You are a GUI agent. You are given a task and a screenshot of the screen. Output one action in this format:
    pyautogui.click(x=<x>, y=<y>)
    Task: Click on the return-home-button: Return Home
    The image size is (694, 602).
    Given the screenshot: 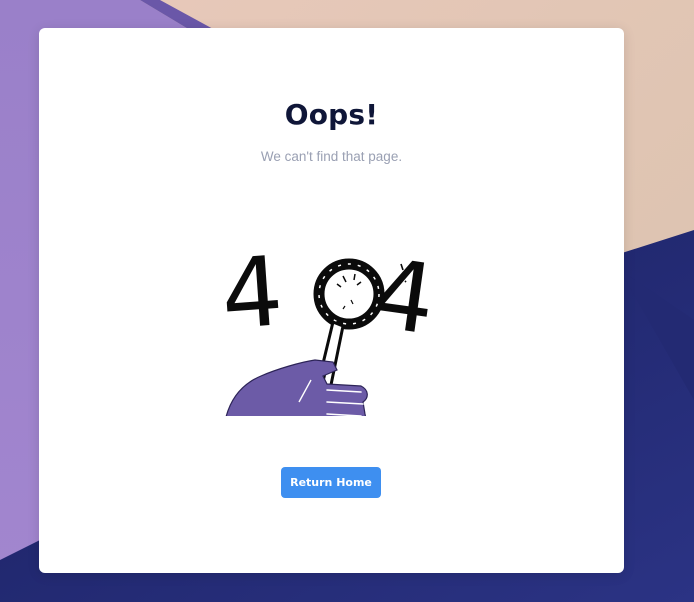 What is the action you would take?
    pyautogui.click(x=331, y=482)
    